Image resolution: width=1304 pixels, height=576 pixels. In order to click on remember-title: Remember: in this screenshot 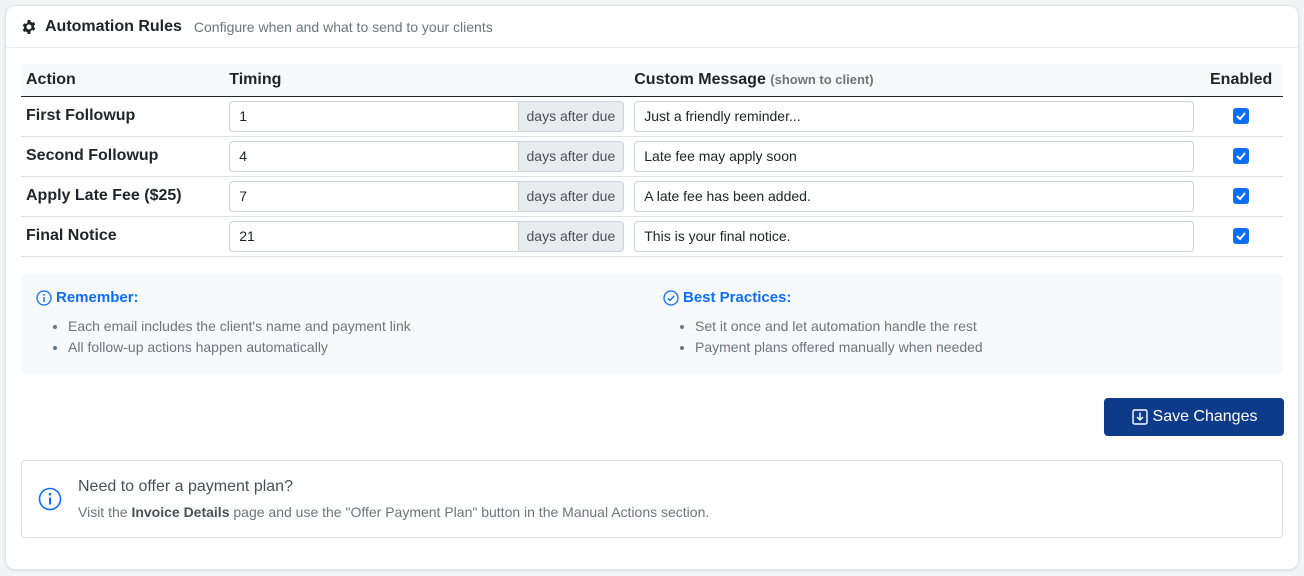, I will do `click(97, 297)`.